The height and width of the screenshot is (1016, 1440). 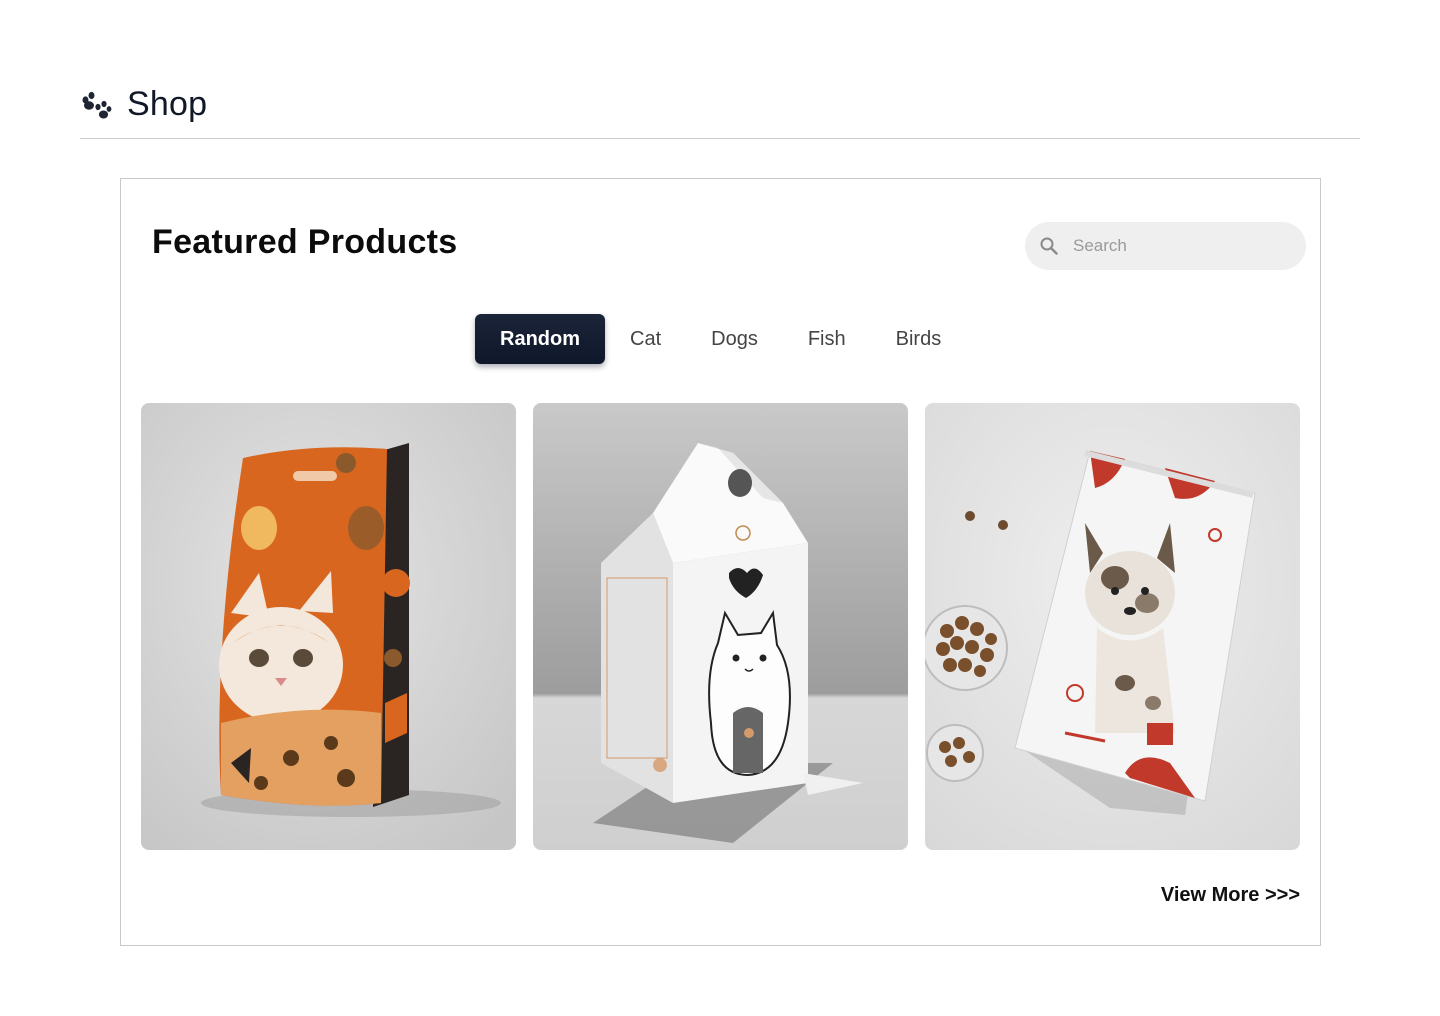 I want to click on product-card-dog-pouch, so click(x=1112, y=626).